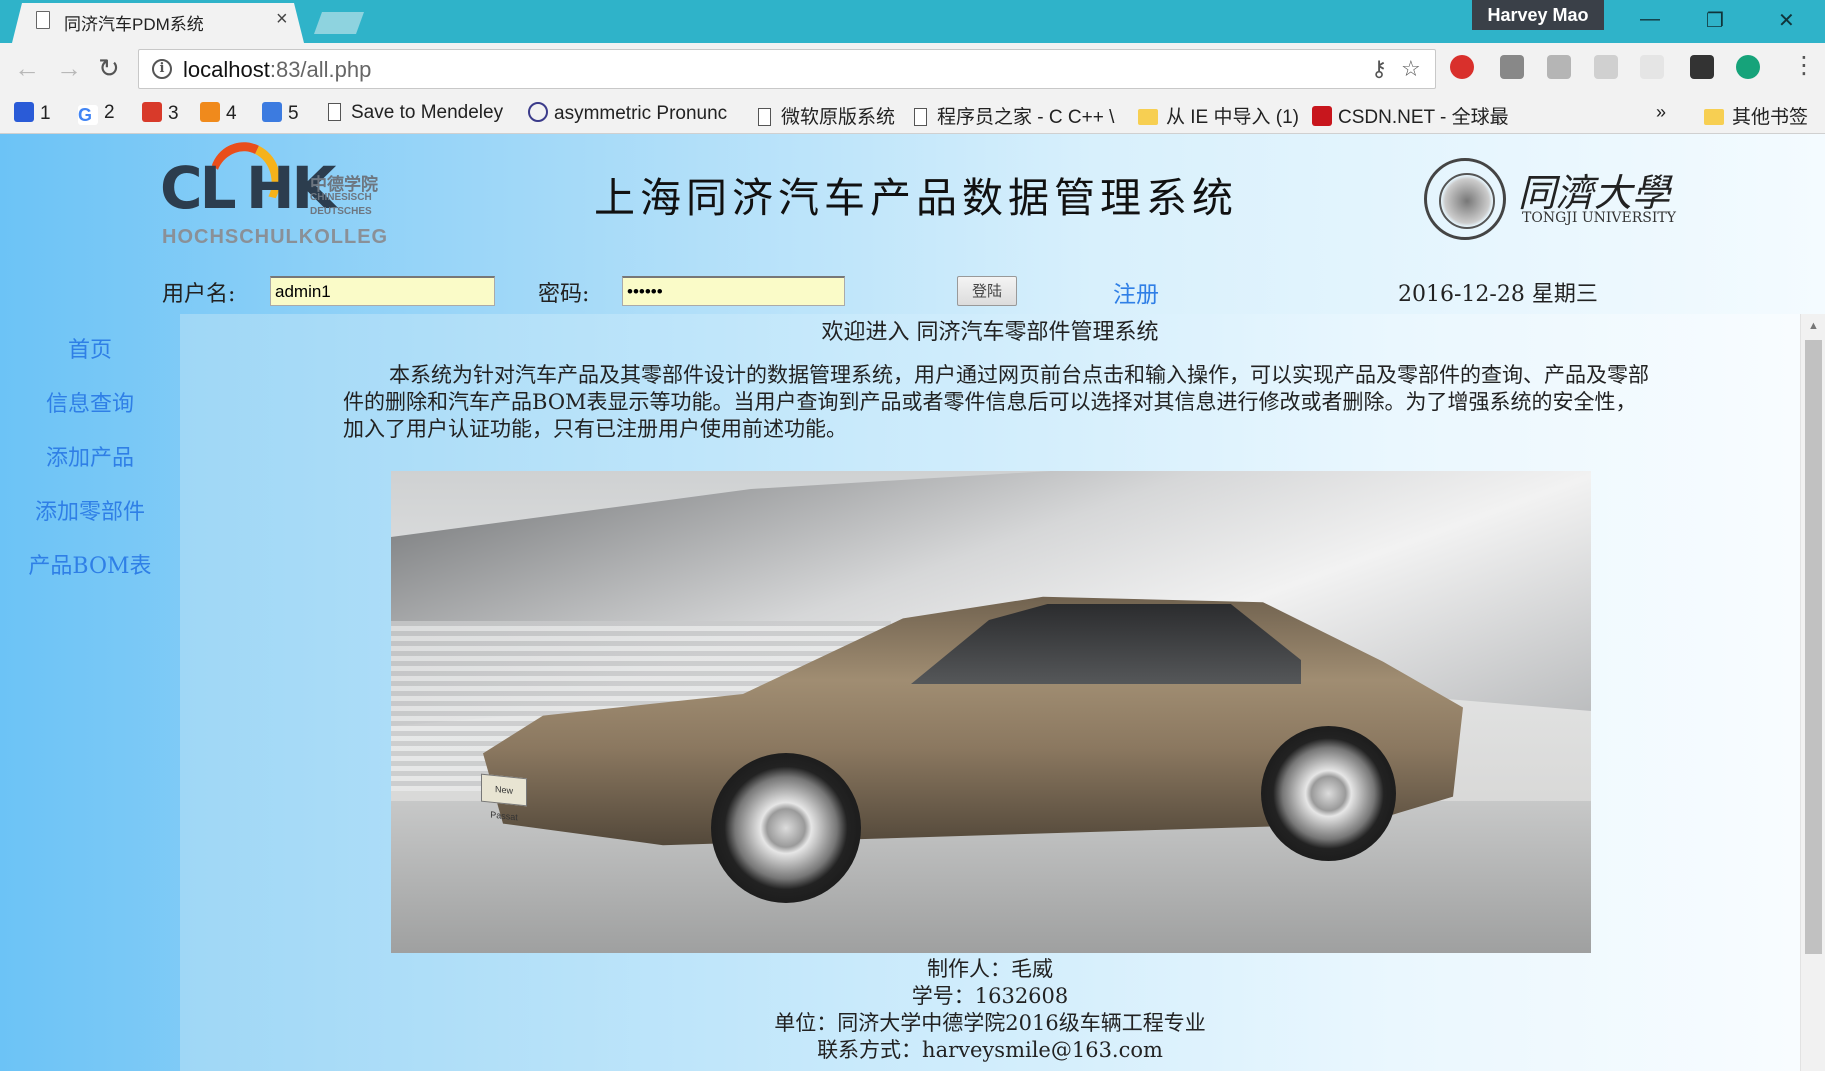 This screenshot has width=1825, height=1071. Describe the element at coordinates (1804, 65) in the screenshot. I see `menu-icon: ⋮` at that location.